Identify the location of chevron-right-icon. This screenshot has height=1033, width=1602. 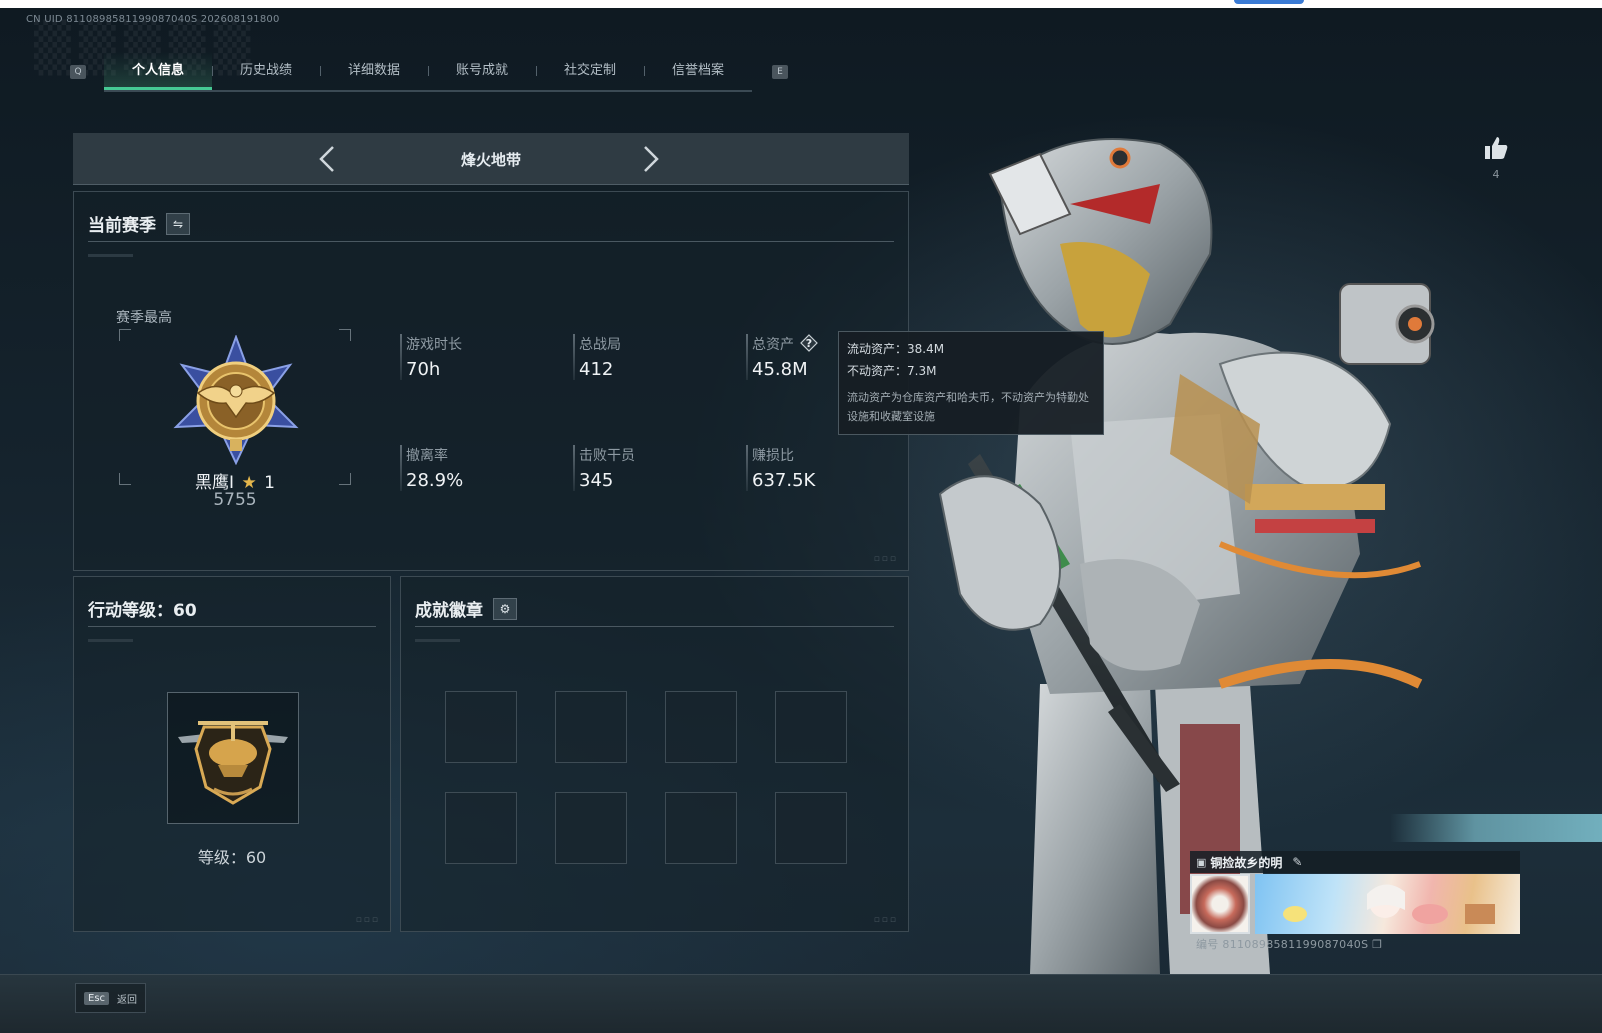
(651, 159).